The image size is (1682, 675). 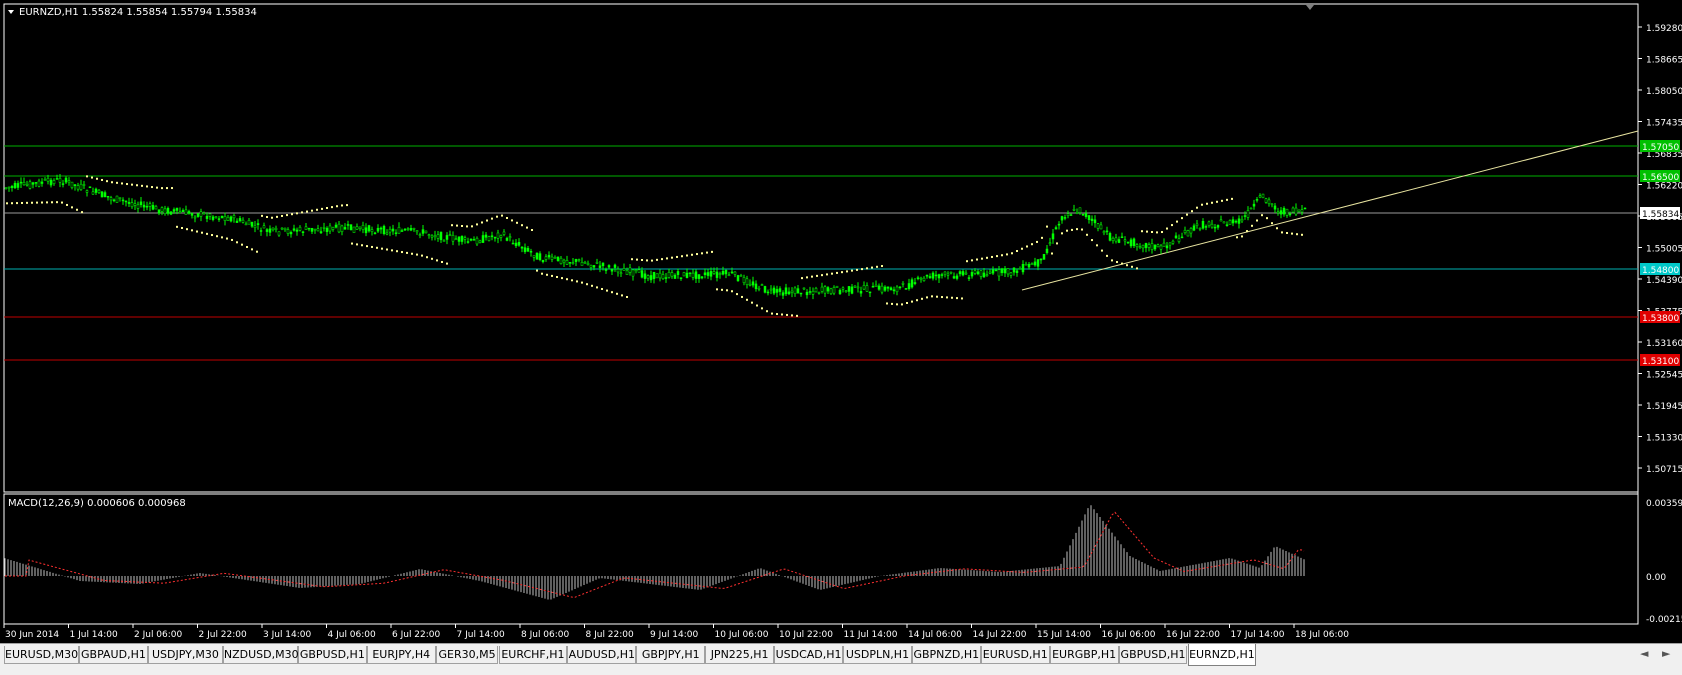 What do you see at coordinates (1222, 655) in the screenshot?
I see `chart-tab-eurnzd-h1: EURNZD,H1` at bounding box center [1222, 655].